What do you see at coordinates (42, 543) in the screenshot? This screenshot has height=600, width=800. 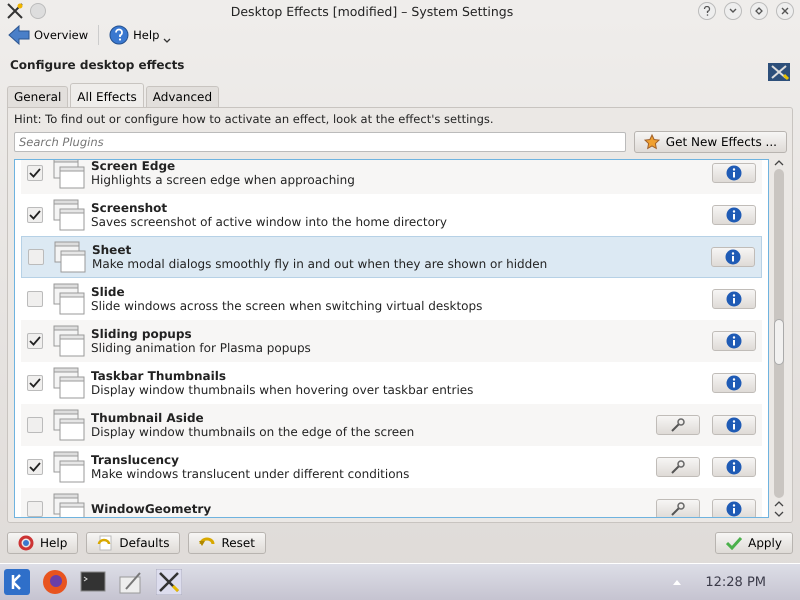 I see `help-button: Help` at bounding box center [42, 543].